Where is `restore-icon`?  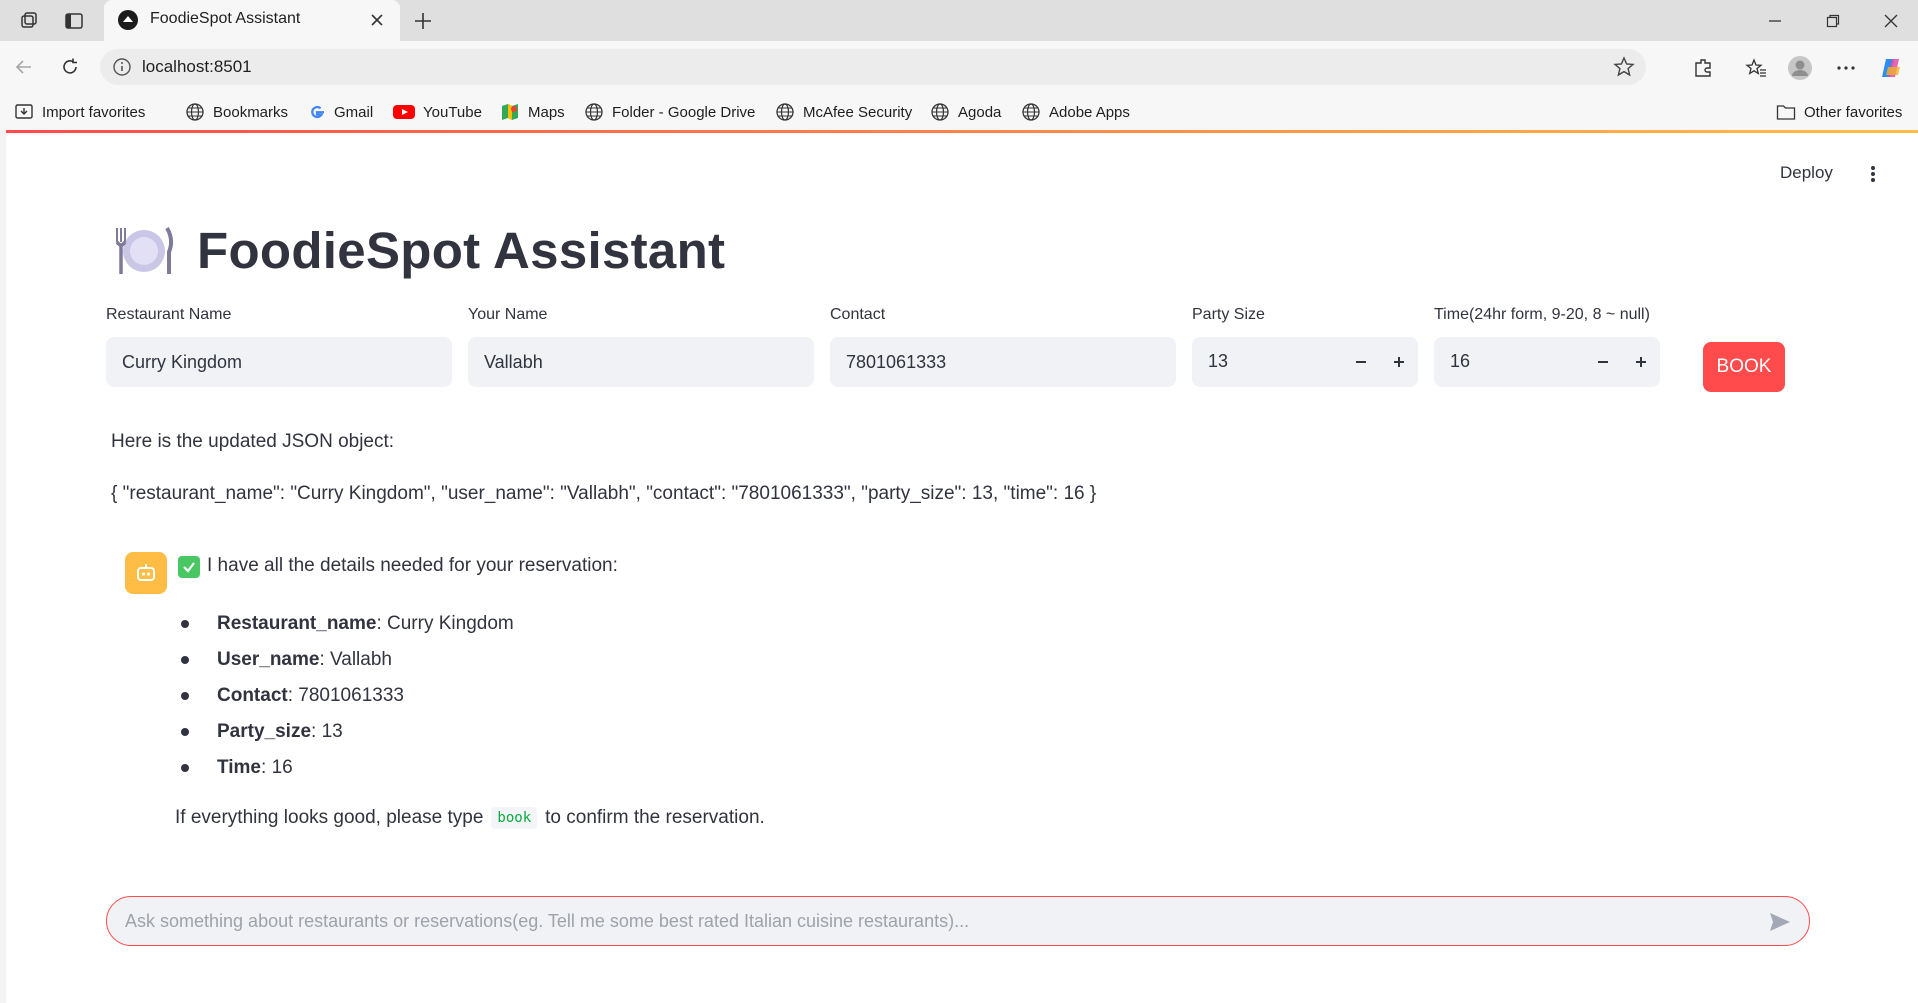
restore-icon is located at coordinates (1833, 21).